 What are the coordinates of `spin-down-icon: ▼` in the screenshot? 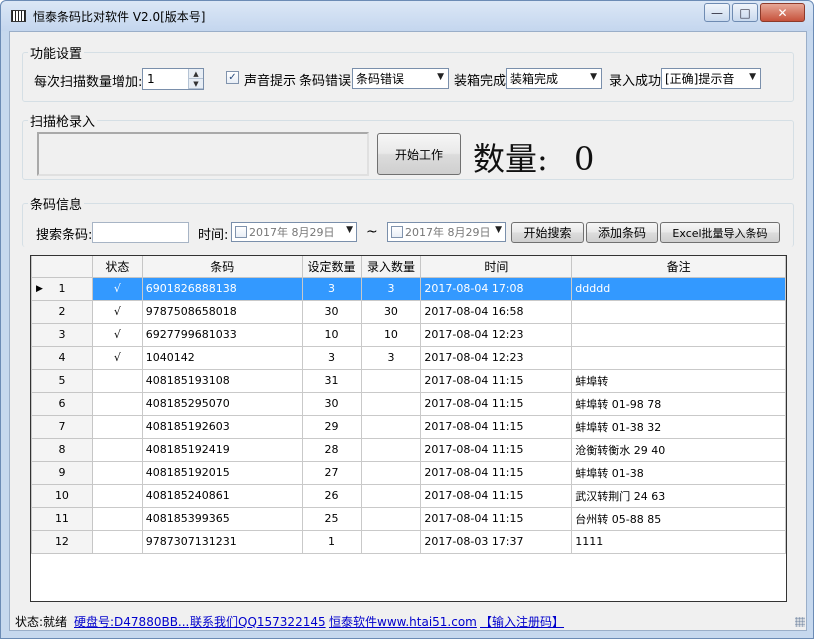 It's located at (196, 84).